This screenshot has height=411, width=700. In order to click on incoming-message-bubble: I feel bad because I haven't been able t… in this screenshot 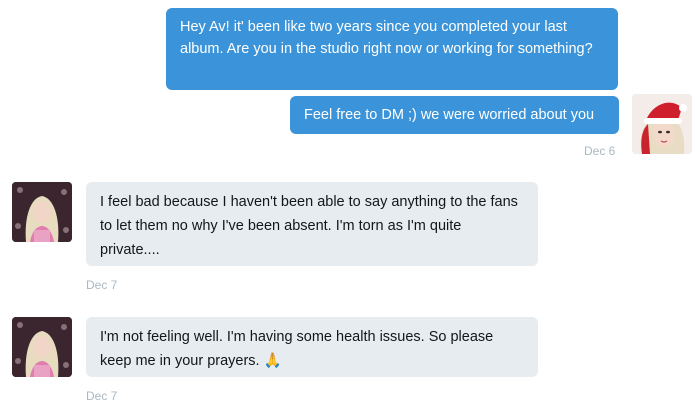, I will do `click(312, 224)`.